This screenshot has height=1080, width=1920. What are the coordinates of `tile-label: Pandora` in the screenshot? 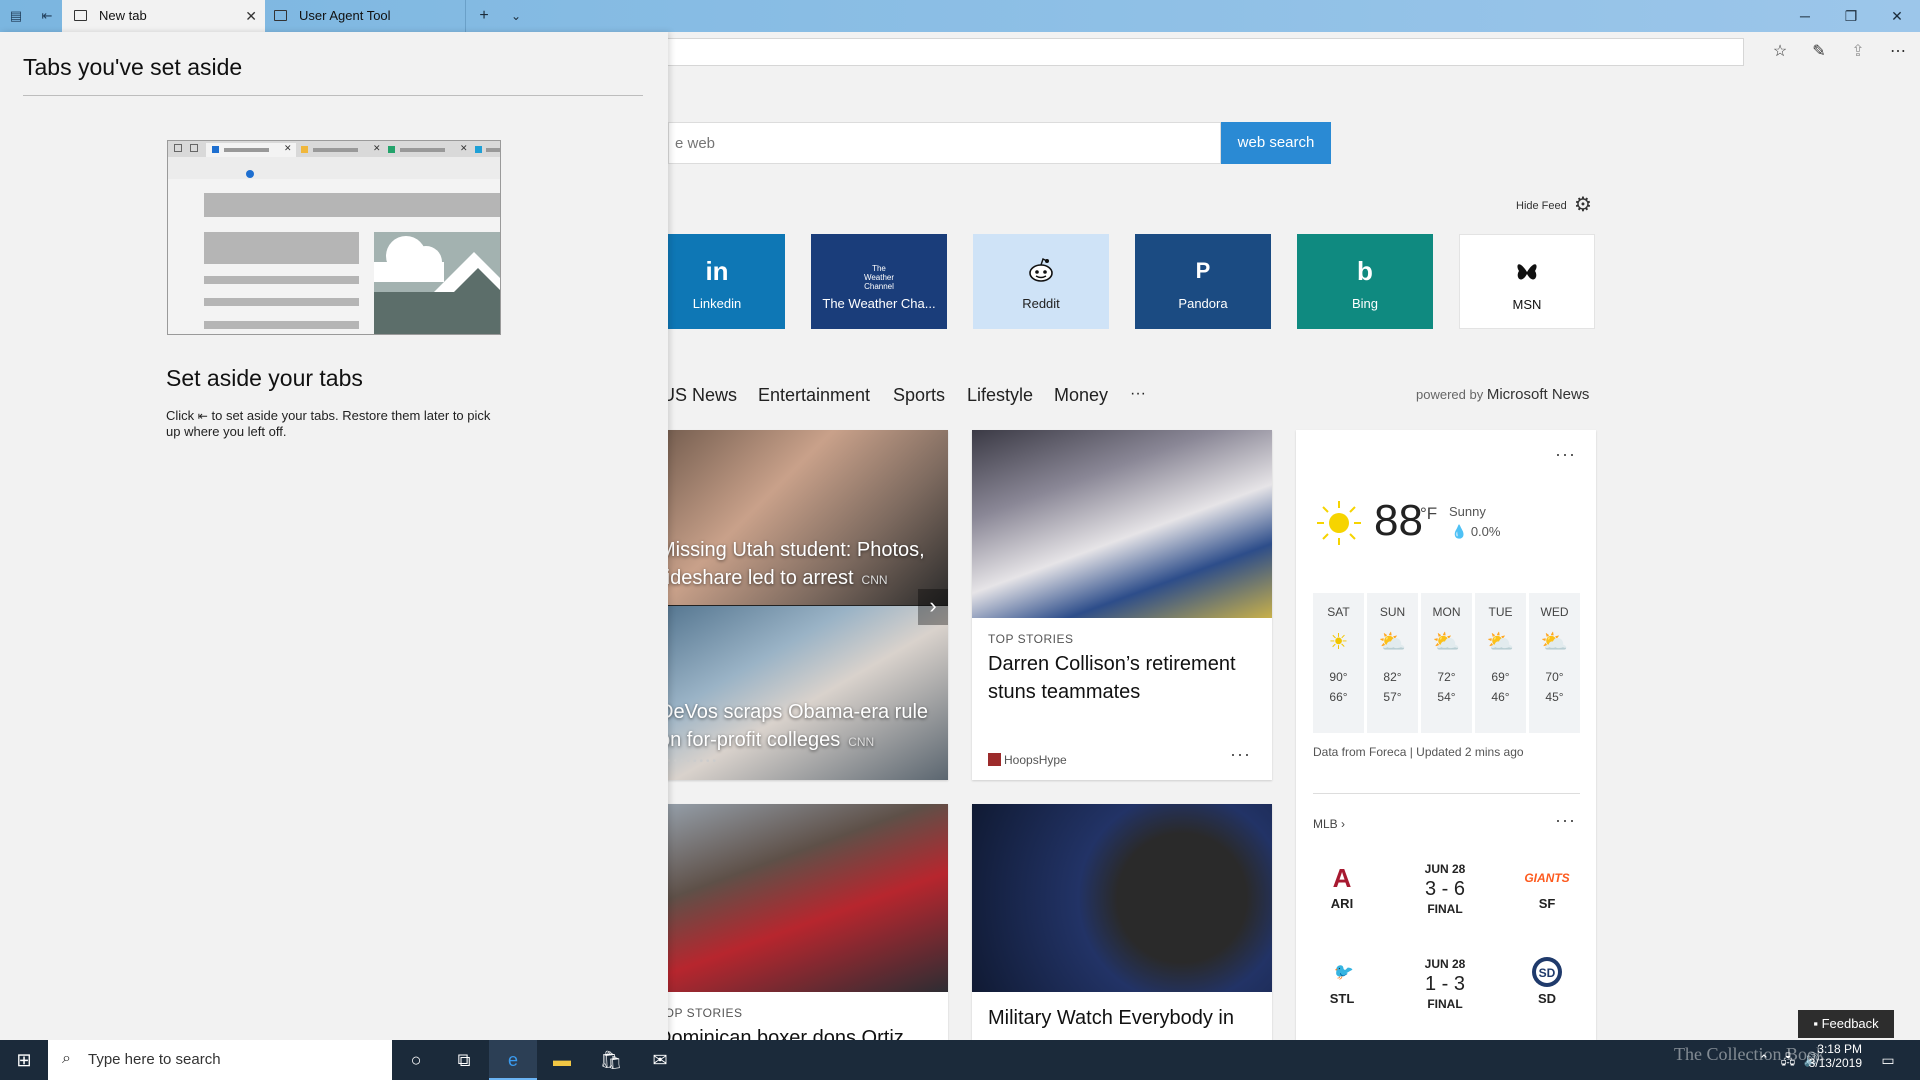 It's located at (1203, 303).